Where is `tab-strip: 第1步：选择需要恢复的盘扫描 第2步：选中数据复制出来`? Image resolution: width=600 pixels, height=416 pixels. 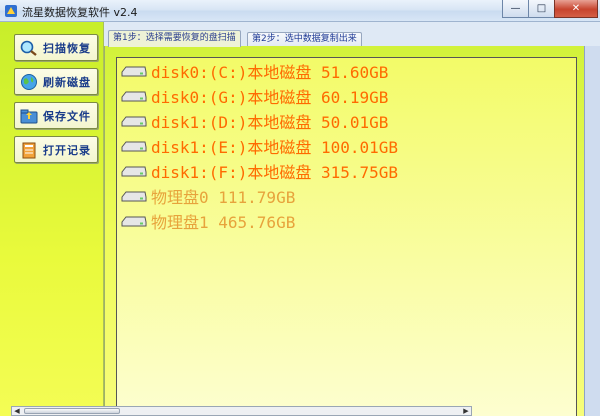
tab-strip: 第1步：选择需要恢复的盘扫描 第2步：选中数据复制出来 is located at coordinates (352, 34).